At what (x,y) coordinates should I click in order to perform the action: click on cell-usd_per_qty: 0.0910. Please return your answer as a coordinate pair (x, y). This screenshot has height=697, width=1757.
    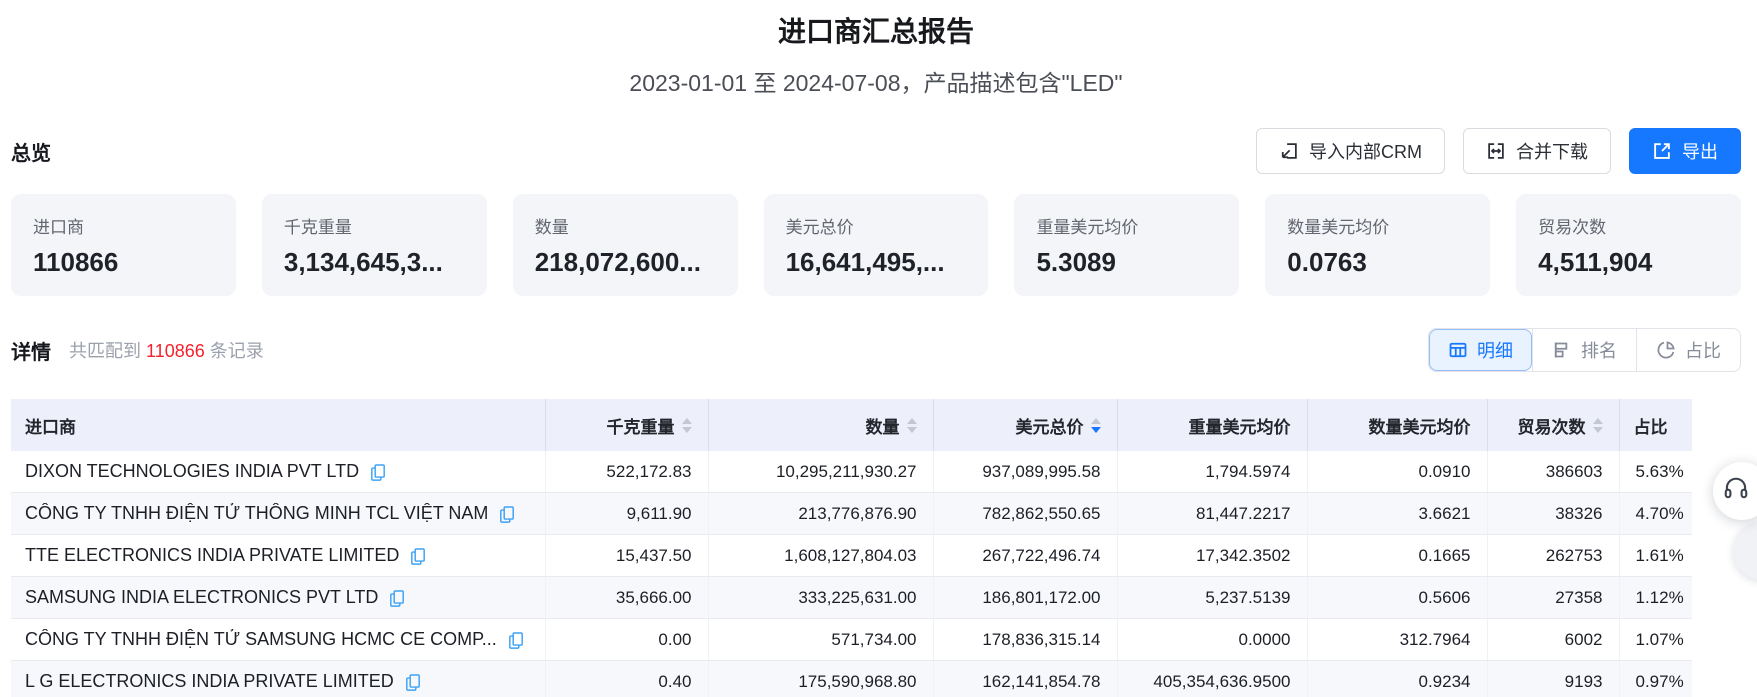
    Looking at the image, I should click on (1396, 472).